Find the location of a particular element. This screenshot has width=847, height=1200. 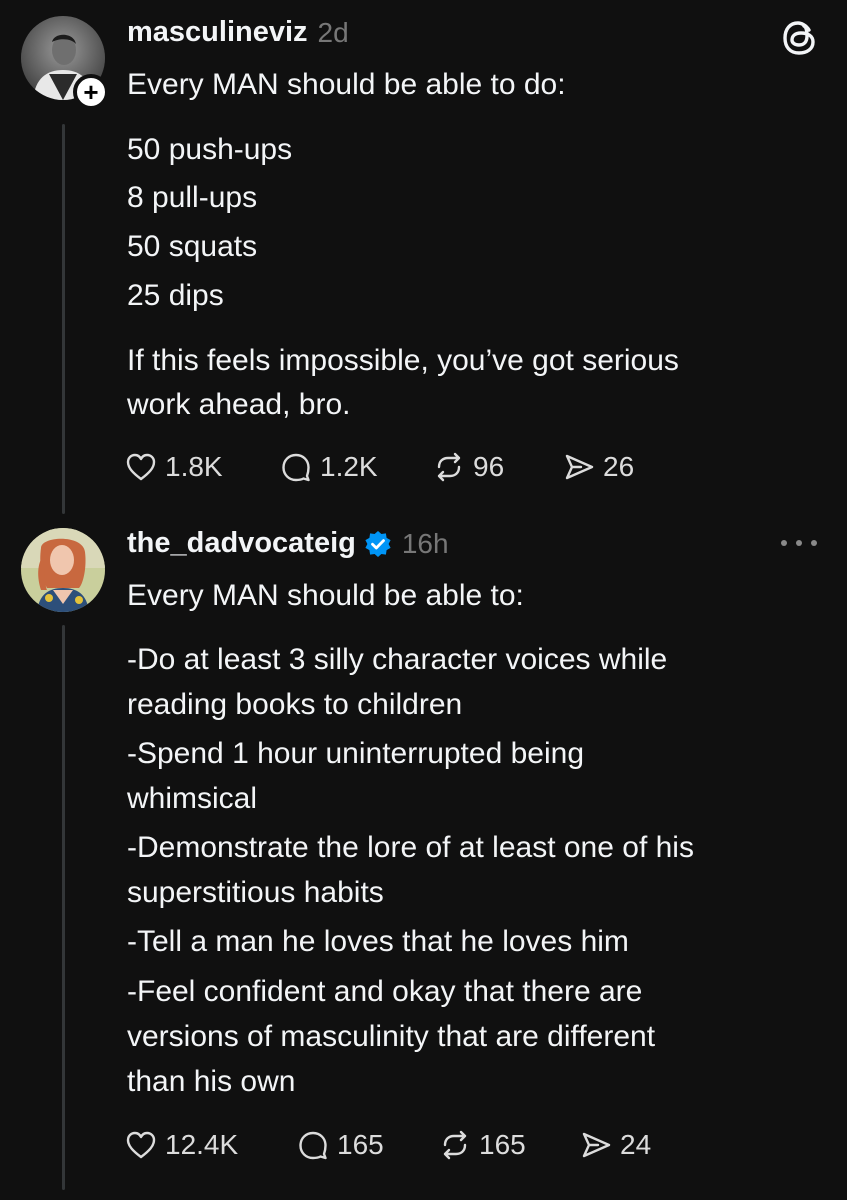

post-text-line: 50 push-ups is located at coordinates (210, 149).